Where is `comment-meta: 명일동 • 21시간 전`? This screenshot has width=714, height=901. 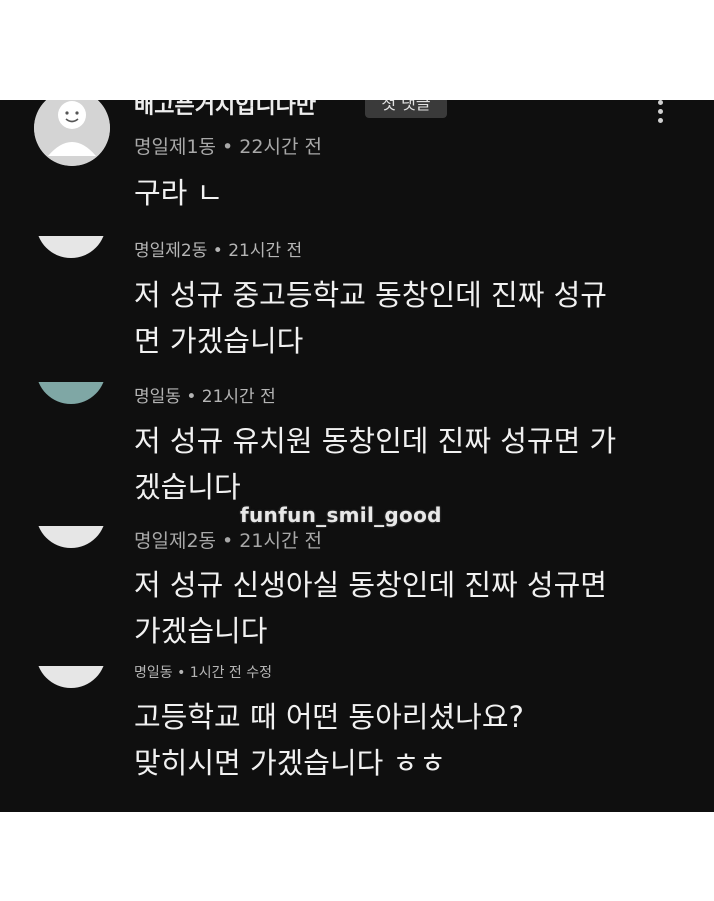
comment-meta: 명일동 • 21시간 전 is located at coordinates (205, 397).